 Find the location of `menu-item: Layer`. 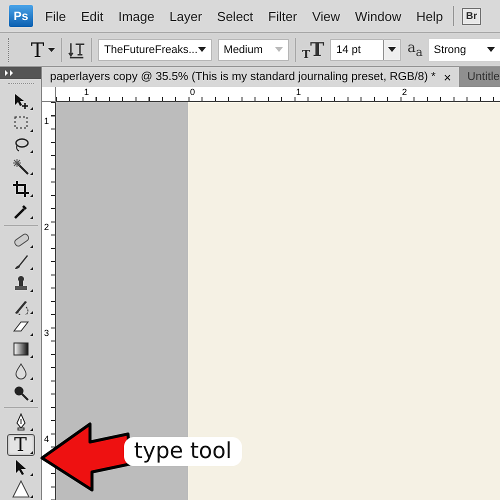

menu-item: Layer is located at coordinates (186, 16).